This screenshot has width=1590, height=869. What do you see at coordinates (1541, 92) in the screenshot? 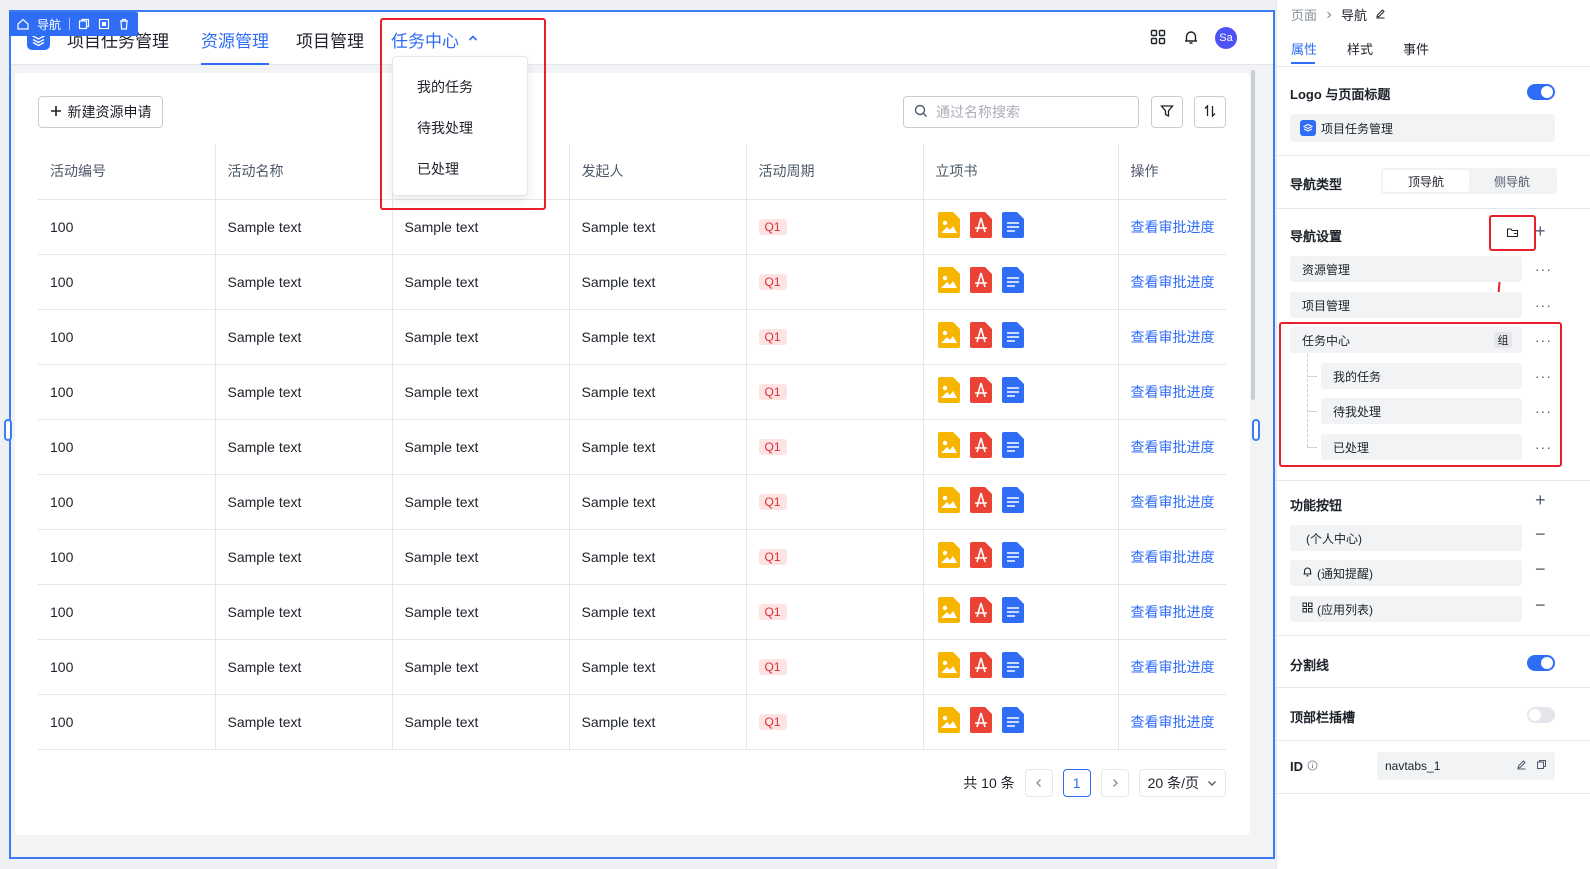
I see `logo-title-toggle` at bounding box center [1541, 92].